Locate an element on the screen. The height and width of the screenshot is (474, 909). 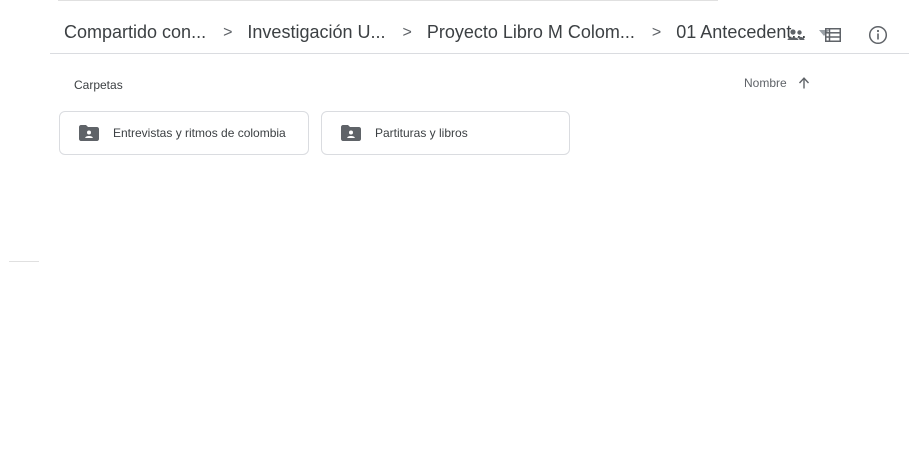
sort-label: Nombre is located at coordinates (765, 83).